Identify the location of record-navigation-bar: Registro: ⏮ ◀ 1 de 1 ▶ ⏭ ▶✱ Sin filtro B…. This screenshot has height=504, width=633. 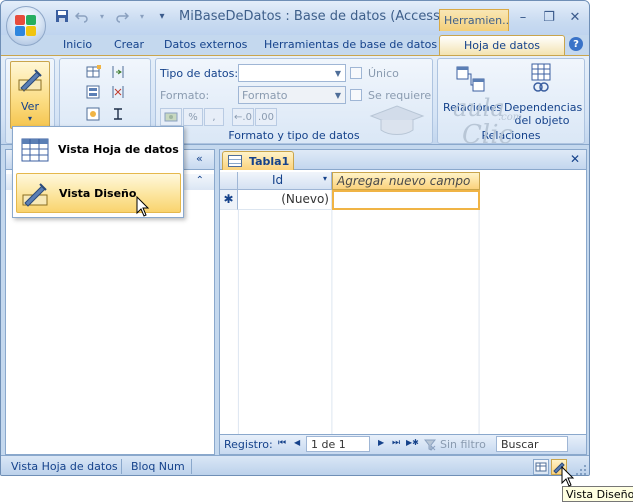
(403, 444).